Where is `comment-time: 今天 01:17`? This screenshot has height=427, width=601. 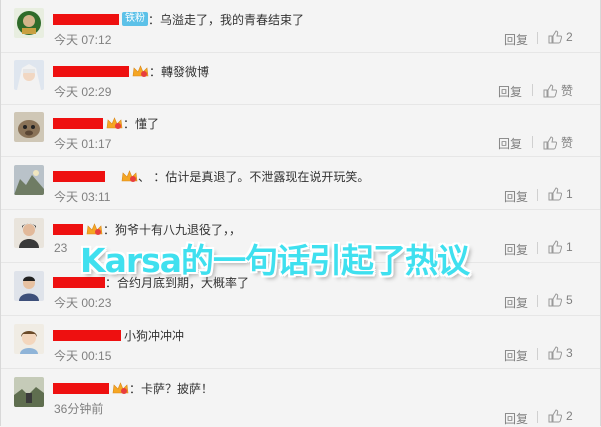
comment-time: 今天 01:17 is located at coordinates (83, 144).